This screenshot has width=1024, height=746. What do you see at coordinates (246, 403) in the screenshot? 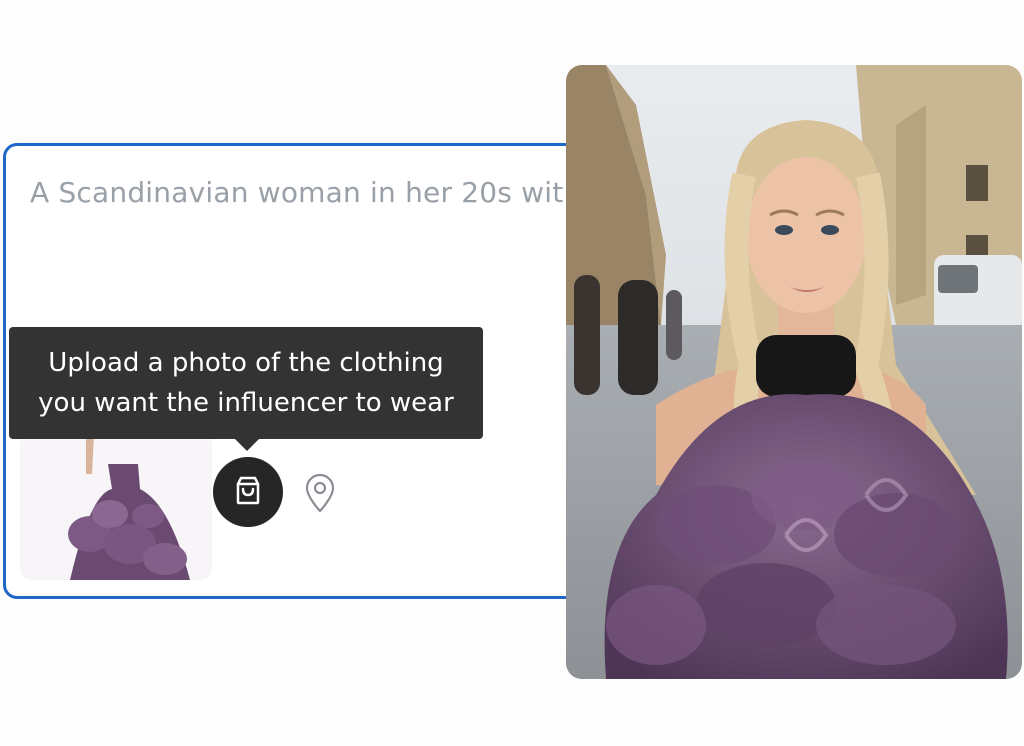
I see `tooltip-line-2: you want the influencer to wear` at bounding box center [246, 403].